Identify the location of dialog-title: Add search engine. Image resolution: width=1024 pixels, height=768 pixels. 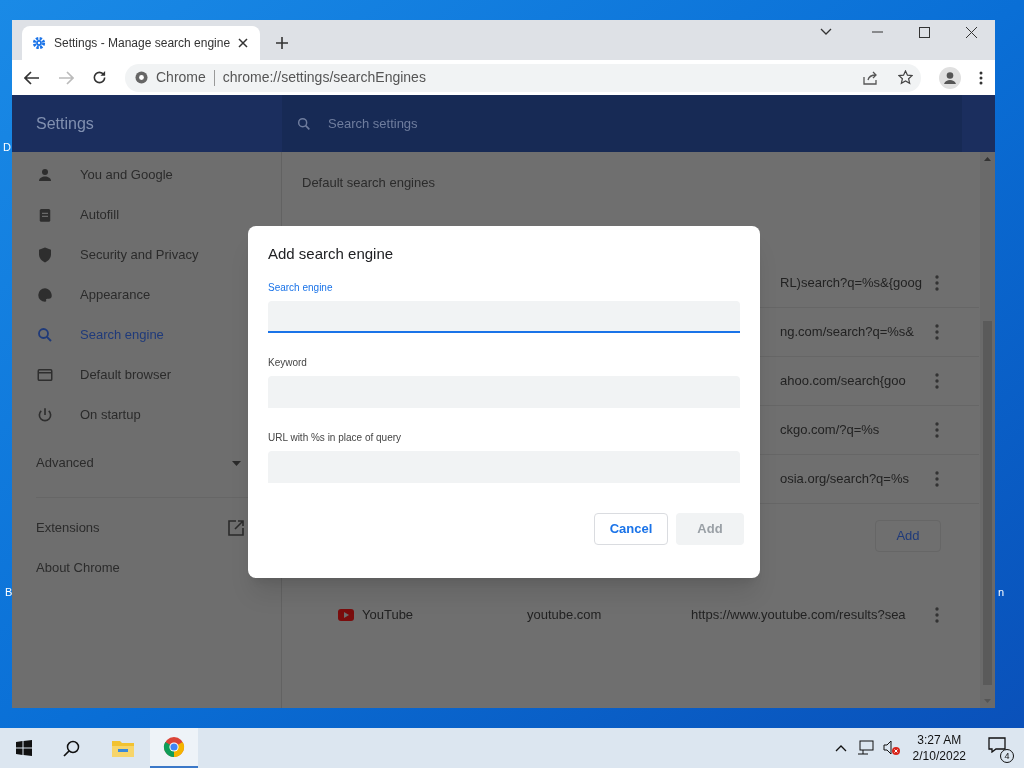
(331, 254).